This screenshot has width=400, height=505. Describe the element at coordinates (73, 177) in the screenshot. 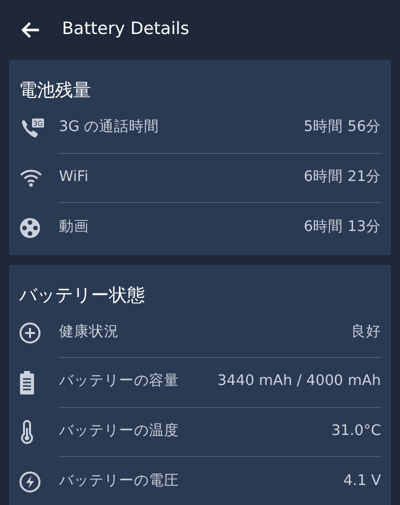

I see `row-label: WiFi` at that location.